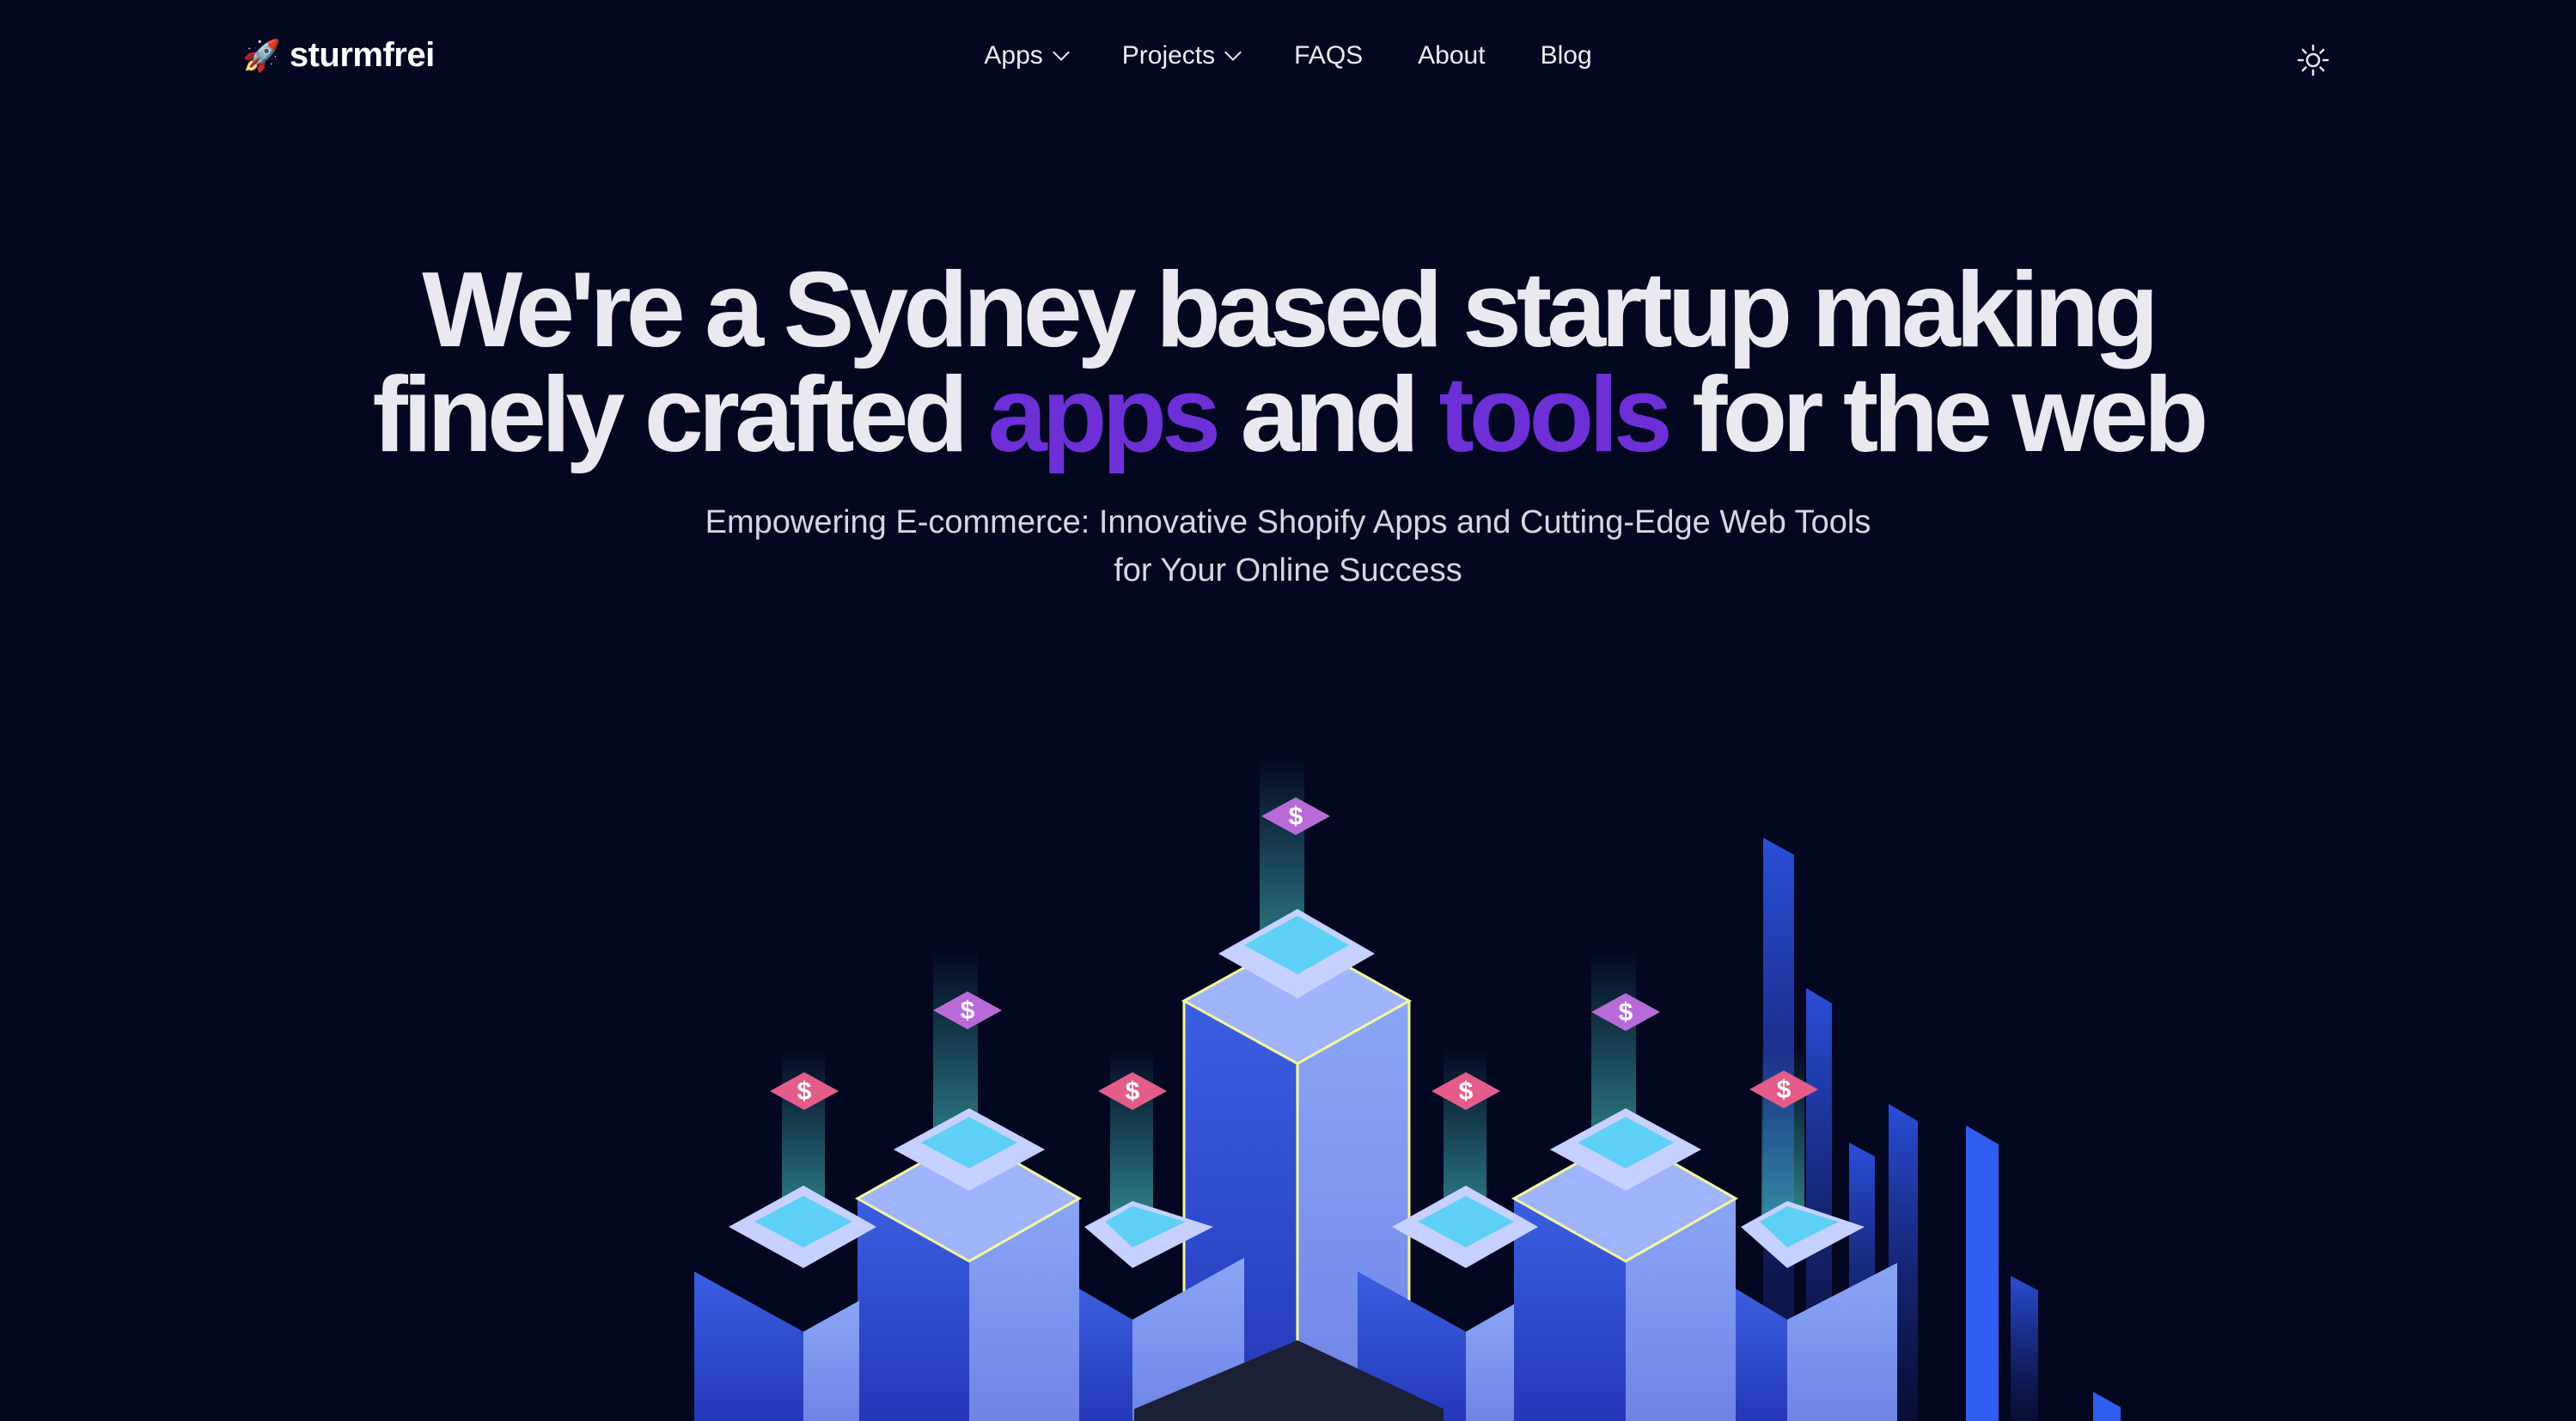 The image size is (2576, 1421). Describe the element at coordinates (1937, 415) in the screenshot. I see `hero-title-line2-c: for the web` at that location.